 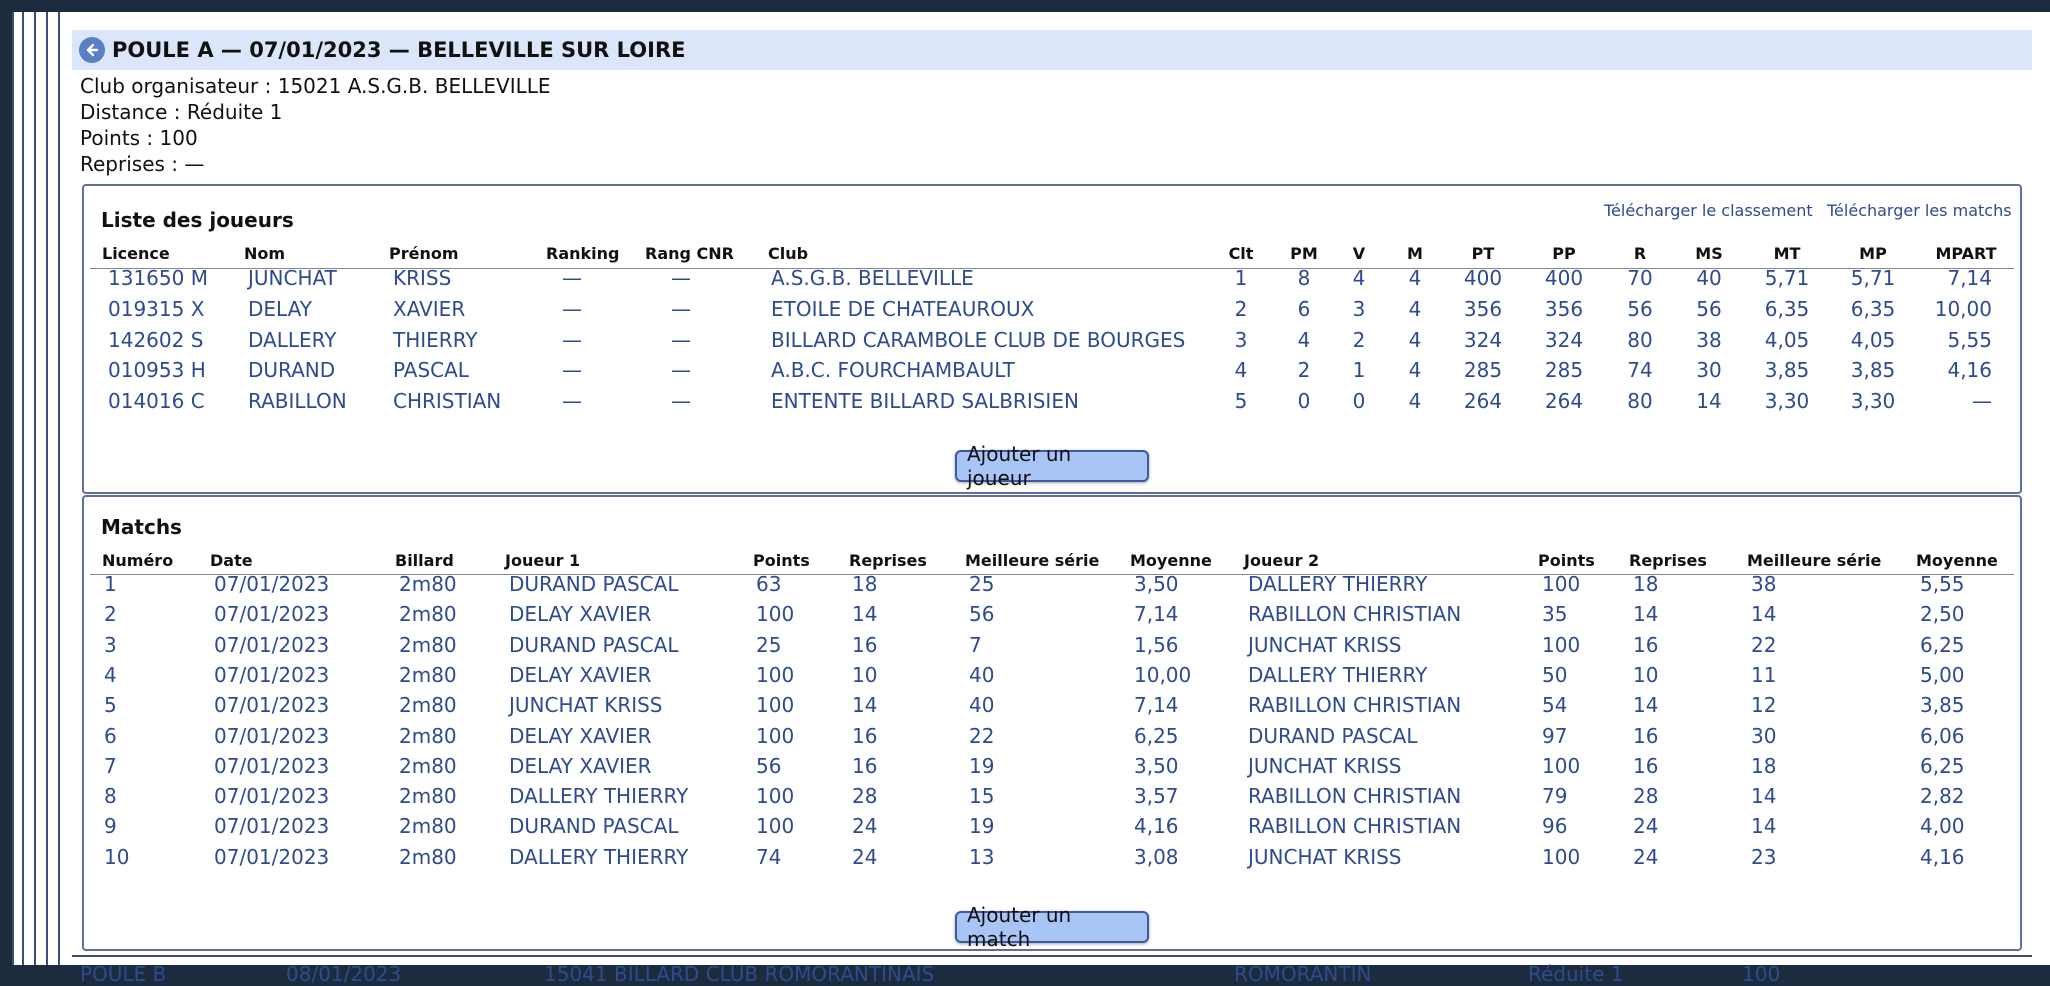 What do you see at coordinates (110, 796) in the screenshot?
I see `matches-table-cell: 8` at bounding box center [110, 796].